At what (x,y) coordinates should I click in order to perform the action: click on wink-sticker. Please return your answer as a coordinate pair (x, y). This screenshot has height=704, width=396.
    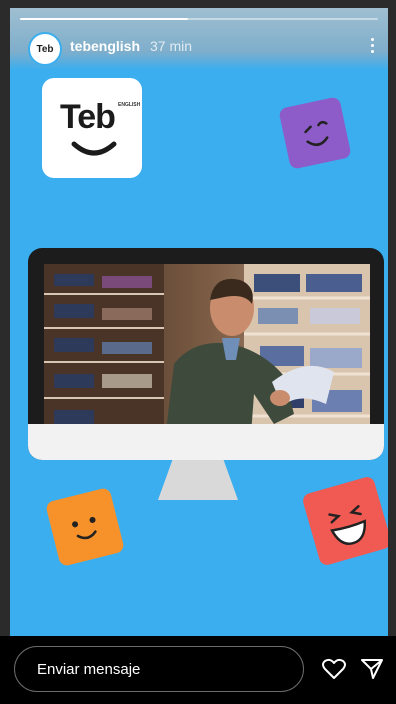
    Looking at the image, I should click on (315, 133).